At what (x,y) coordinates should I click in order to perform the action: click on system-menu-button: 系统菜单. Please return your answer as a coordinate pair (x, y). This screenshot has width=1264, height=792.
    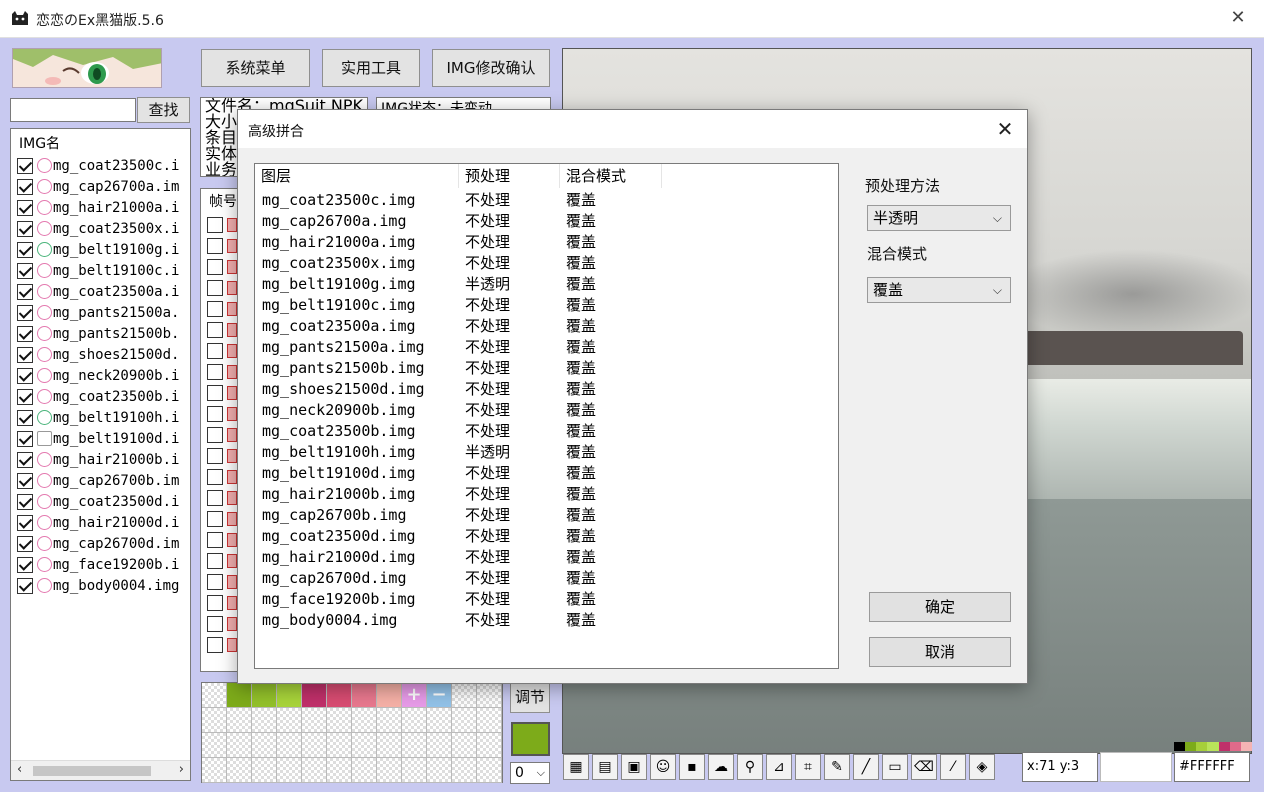
    Looking at the image, I should click on (255, 68).